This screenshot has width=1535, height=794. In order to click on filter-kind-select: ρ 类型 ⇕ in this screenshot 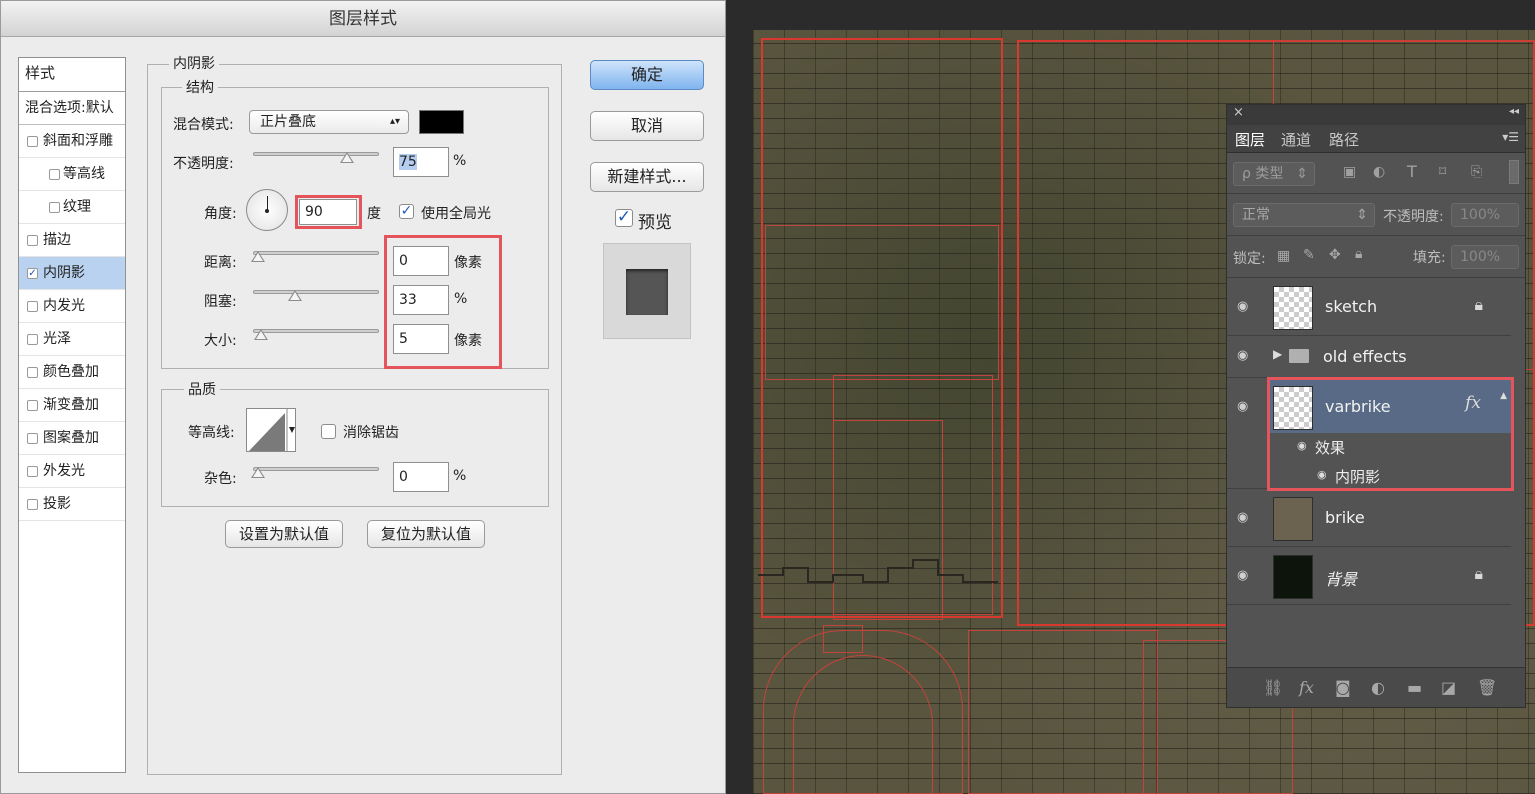, I will do `click(1274, 174)`.